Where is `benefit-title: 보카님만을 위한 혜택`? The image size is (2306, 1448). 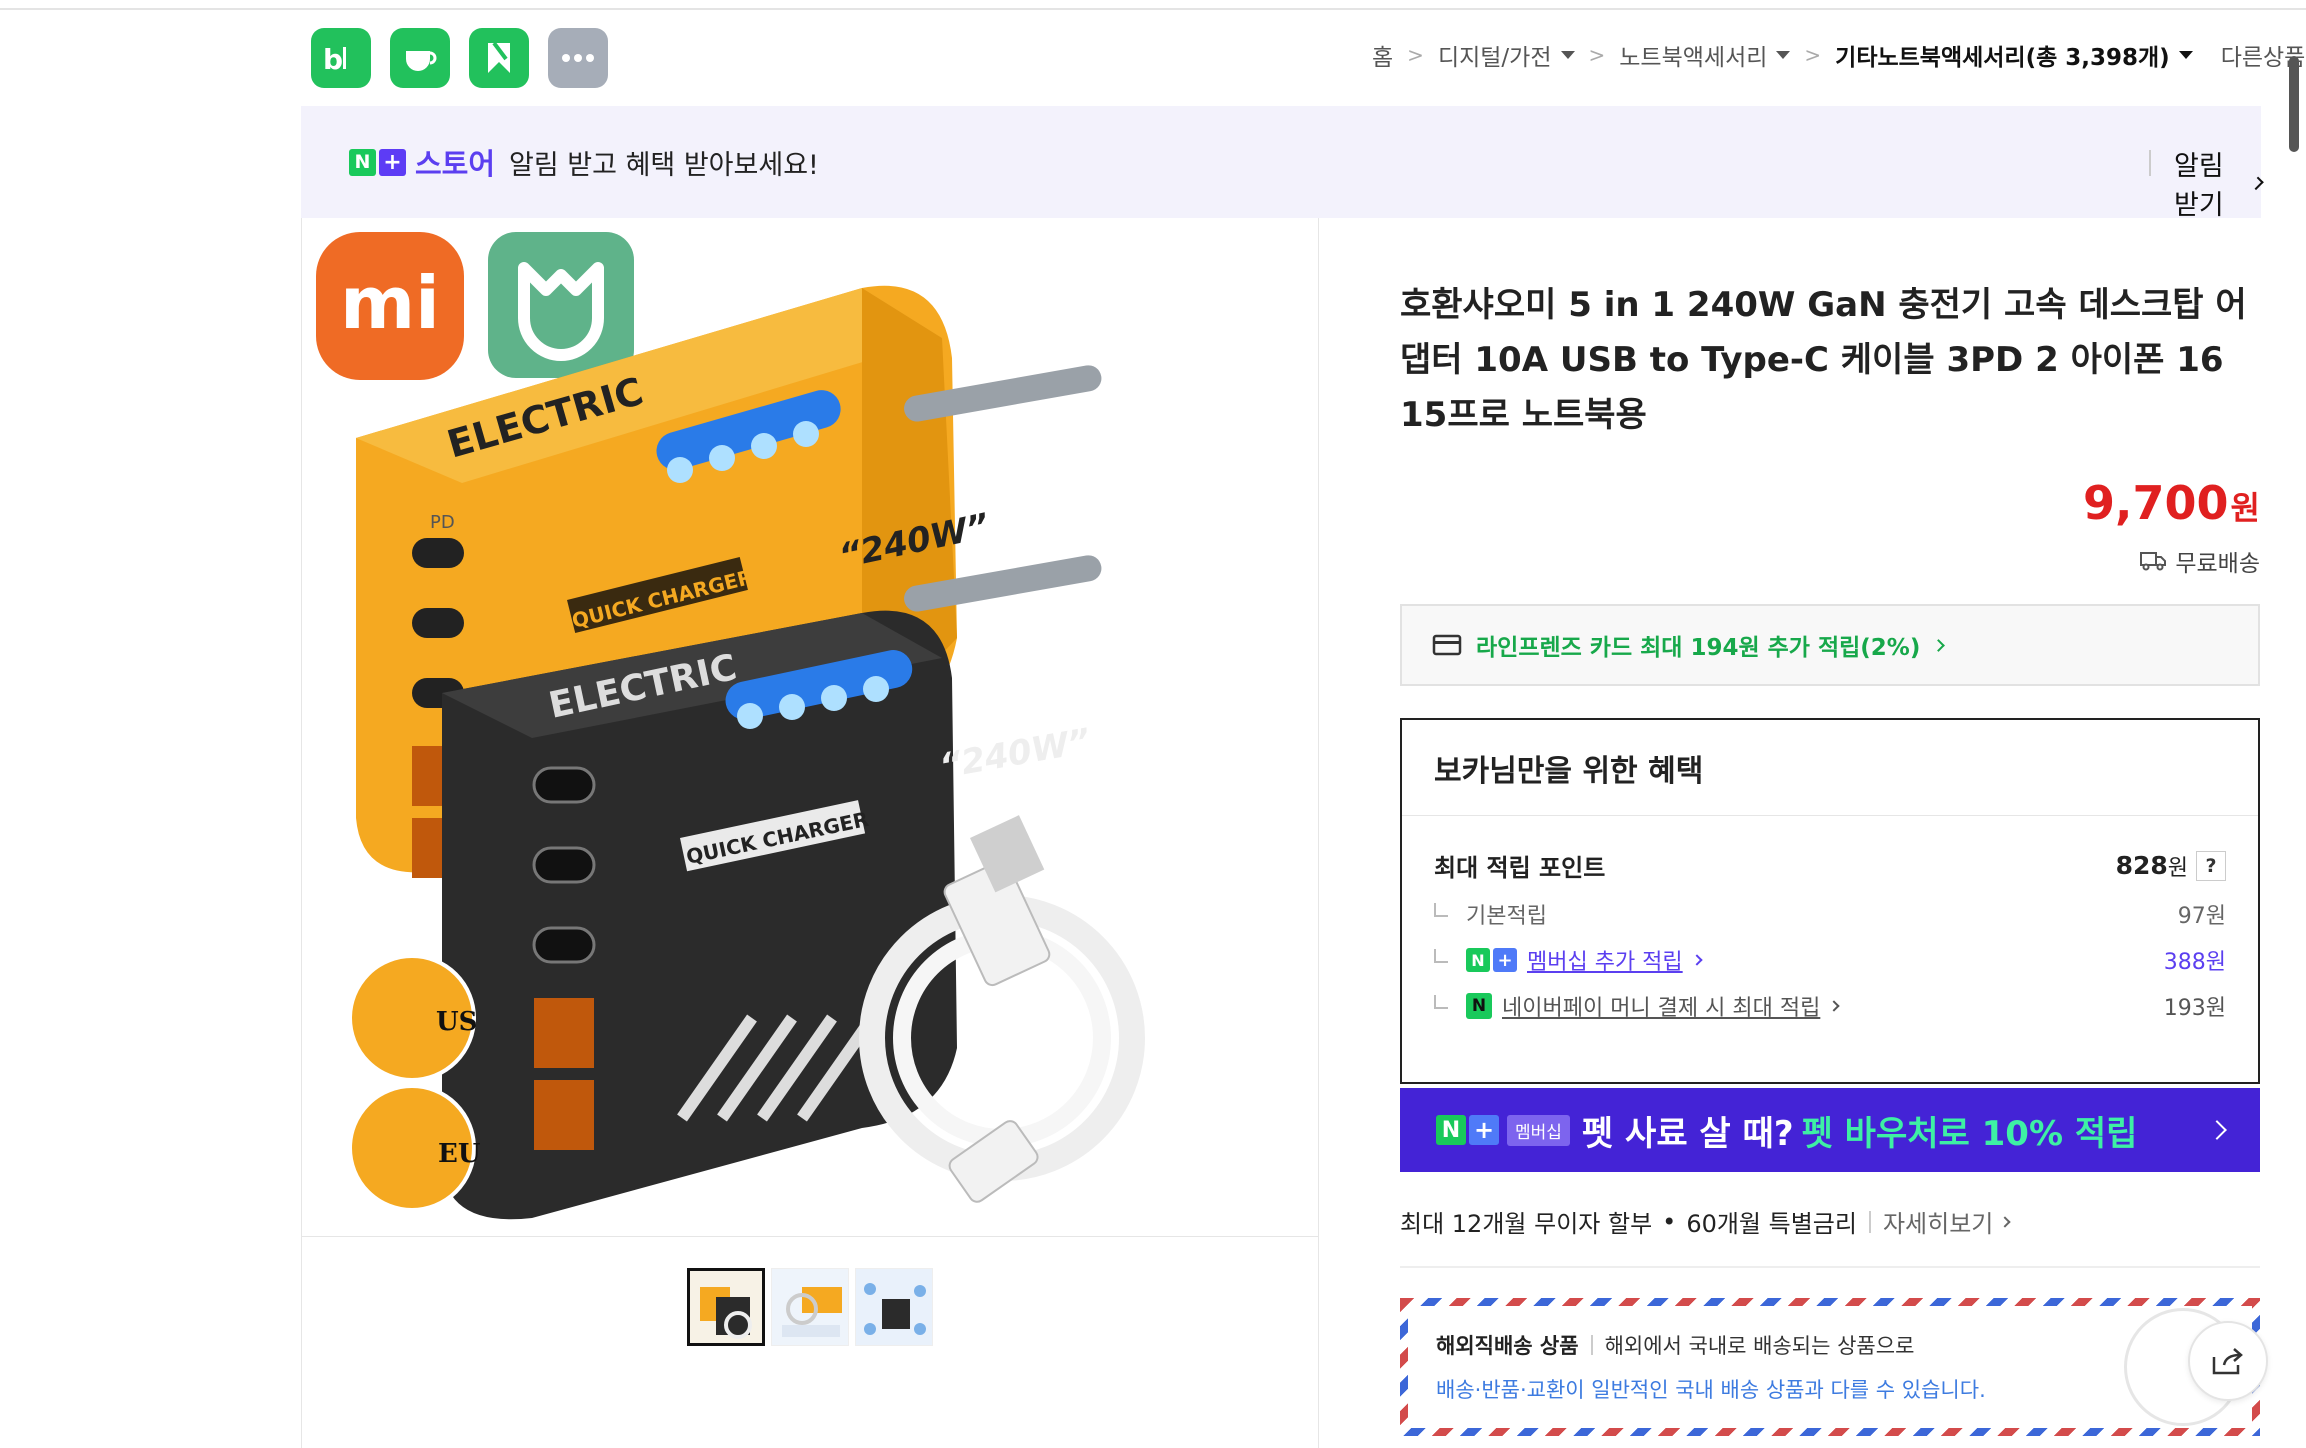 benefit-title: 보카님만을 위한 혜택 is located at coordinates (1830, 768).